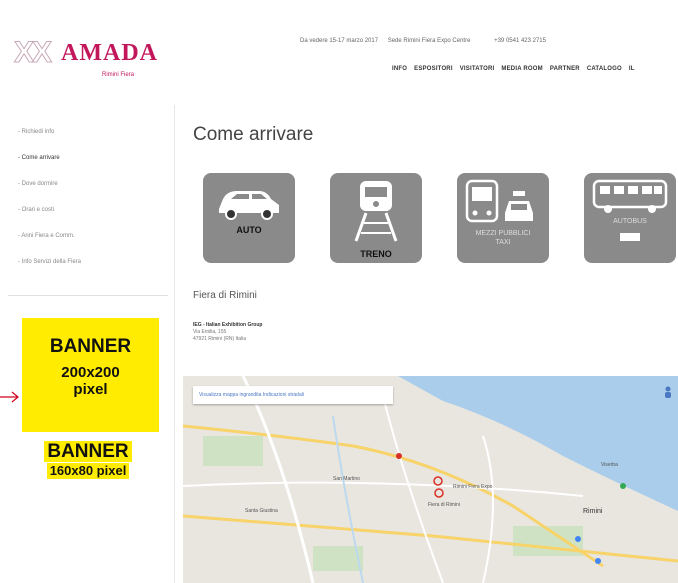 This screenshot has width=678, height=583. What do you see at coordinates (228, 325) in the screenshot?
I see `venue-name: IEG - Italian Exhibition Group` at bounding box center [228, 325].